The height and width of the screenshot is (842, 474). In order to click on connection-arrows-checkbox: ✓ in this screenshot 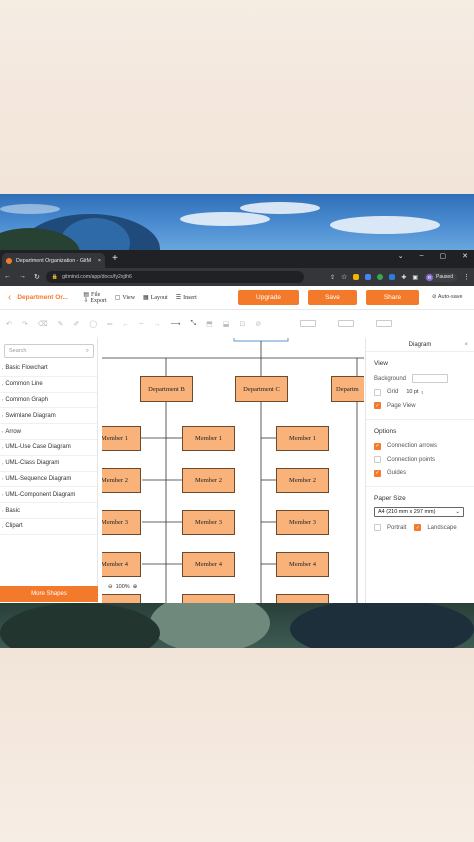, I will do `click(377, 446)`.